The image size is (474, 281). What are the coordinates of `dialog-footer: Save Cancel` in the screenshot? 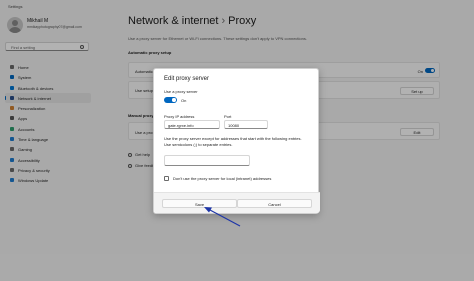 It's located at (237, 202).